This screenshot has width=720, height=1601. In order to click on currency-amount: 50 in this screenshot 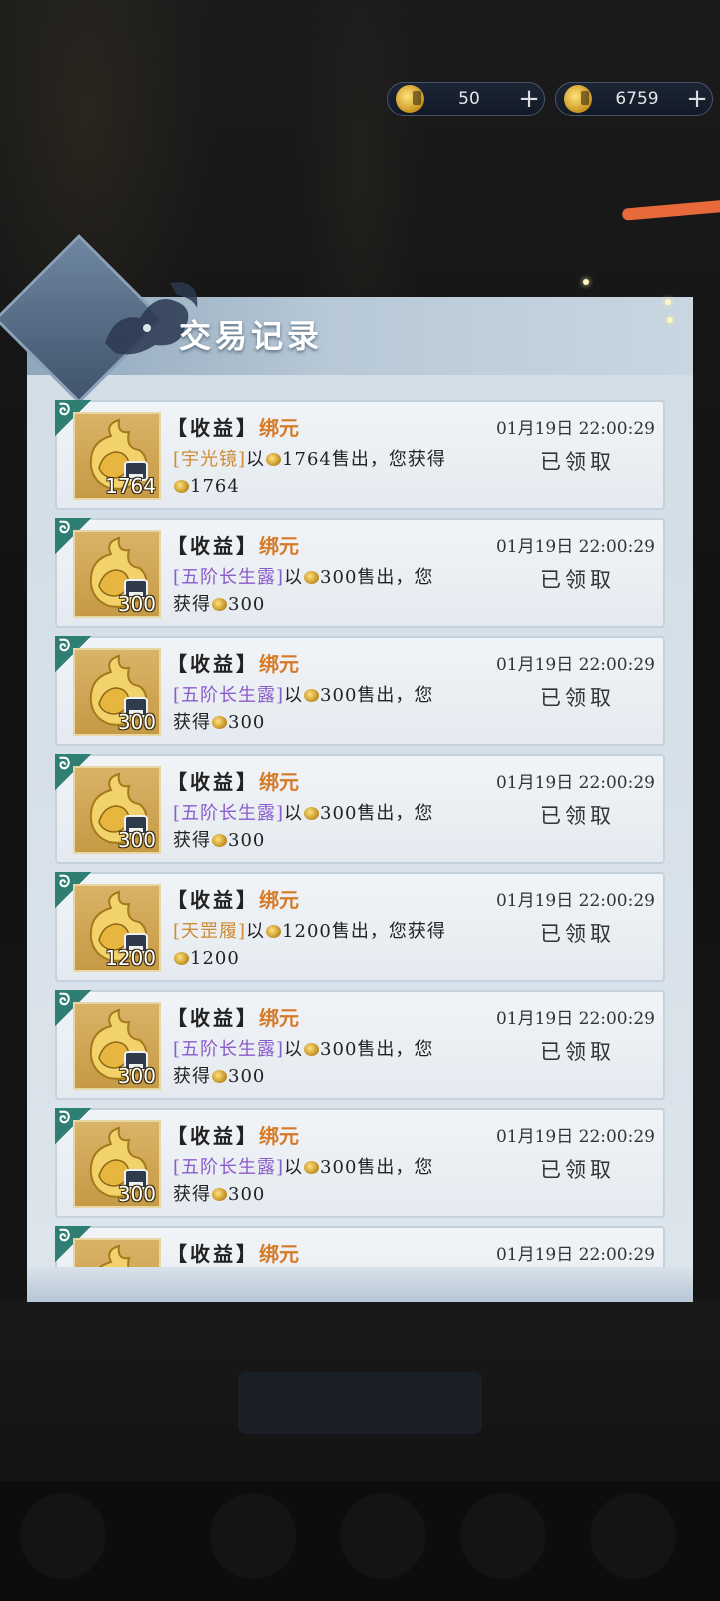, I will do `click(469, 99)`.